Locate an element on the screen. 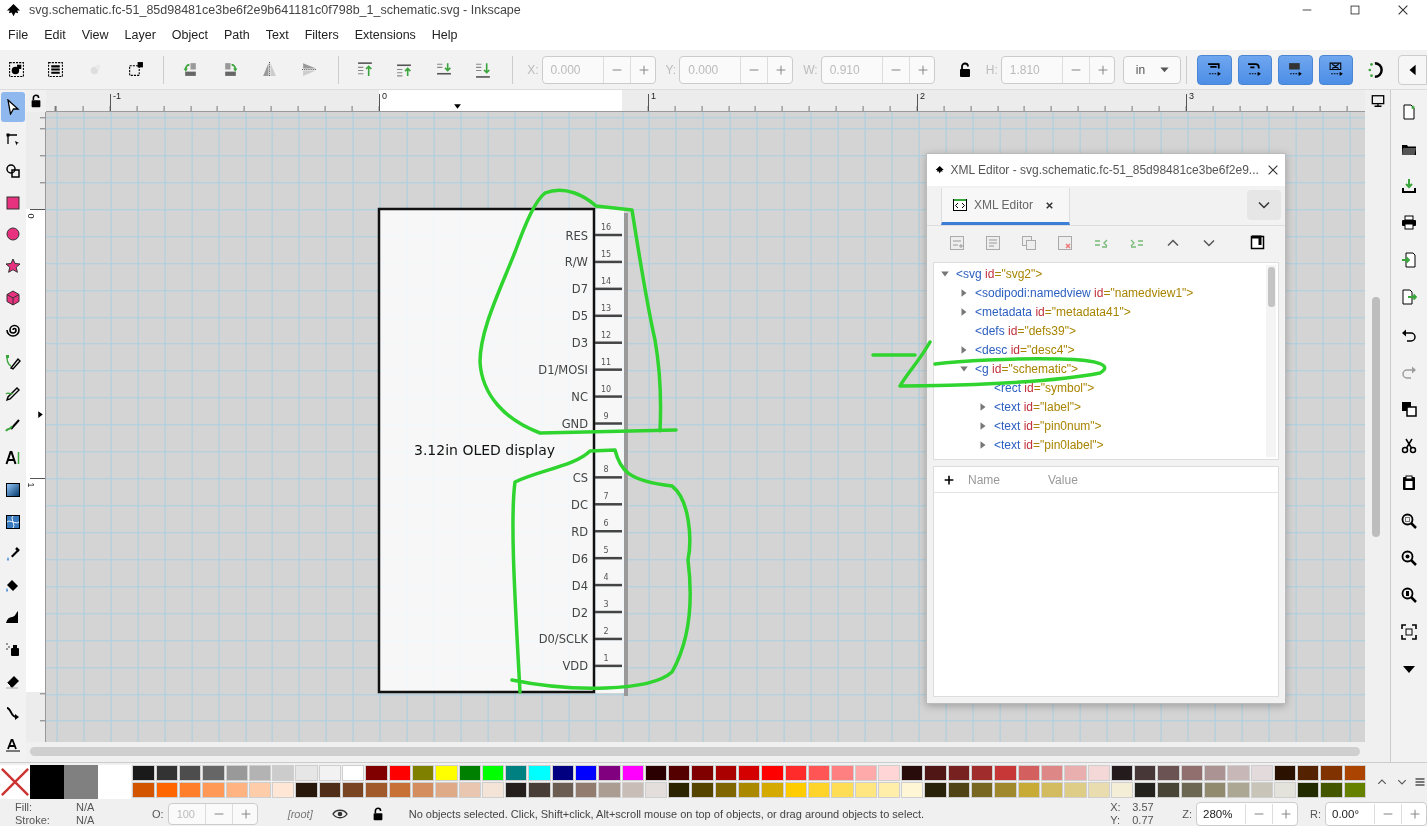 The width and height of the screenshot is (1427, 826). field-label: O: is located at coordinates (158, 814).